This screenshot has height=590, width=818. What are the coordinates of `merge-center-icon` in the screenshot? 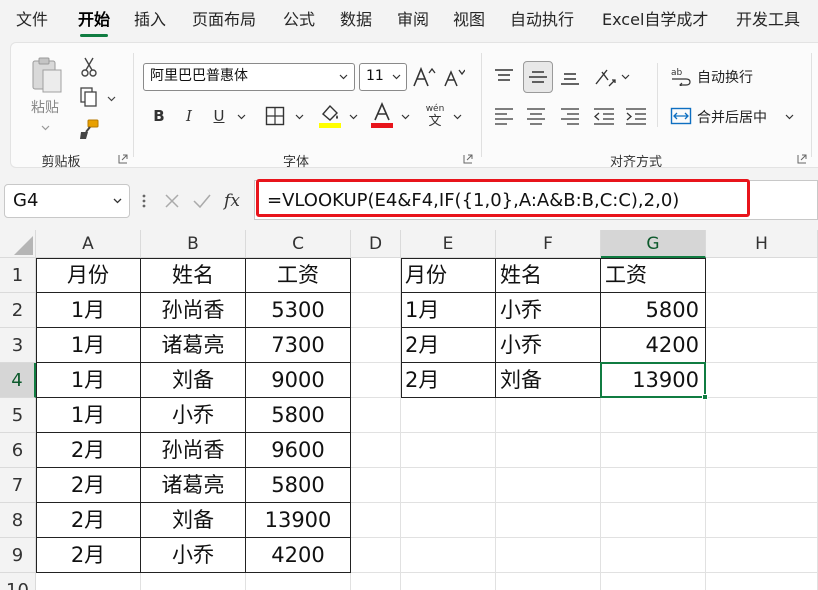 It's located at (681, 116).